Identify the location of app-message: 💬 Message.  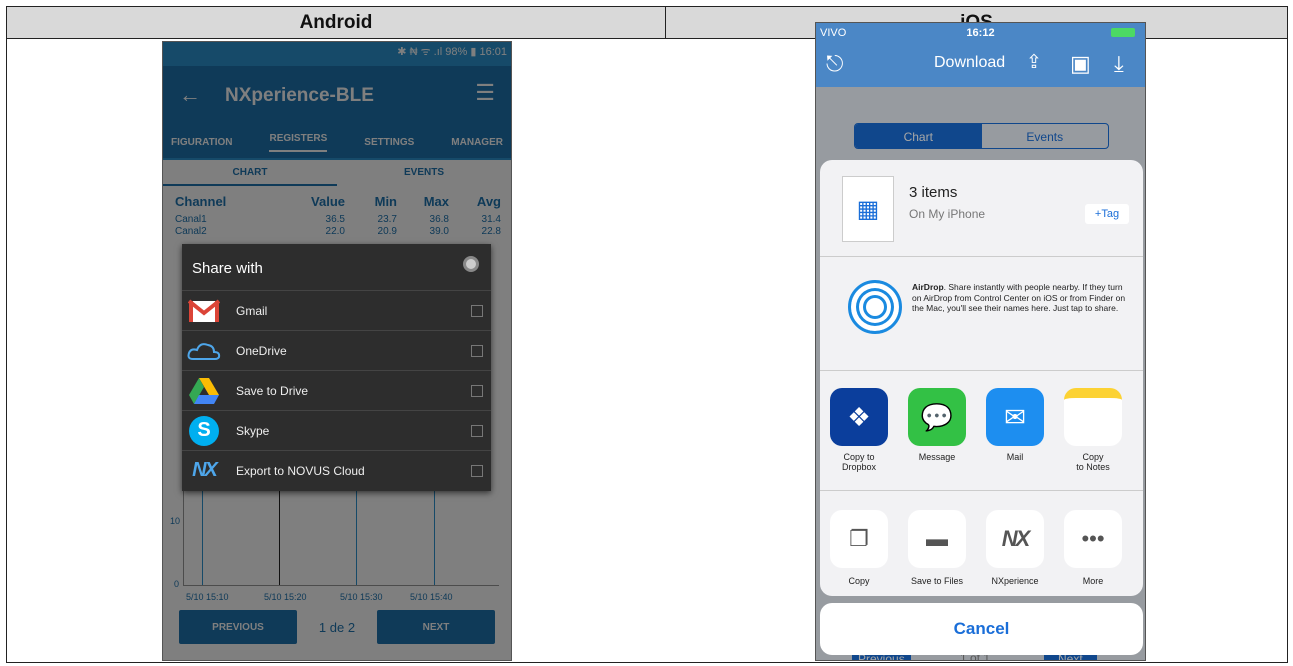
(937, 430).